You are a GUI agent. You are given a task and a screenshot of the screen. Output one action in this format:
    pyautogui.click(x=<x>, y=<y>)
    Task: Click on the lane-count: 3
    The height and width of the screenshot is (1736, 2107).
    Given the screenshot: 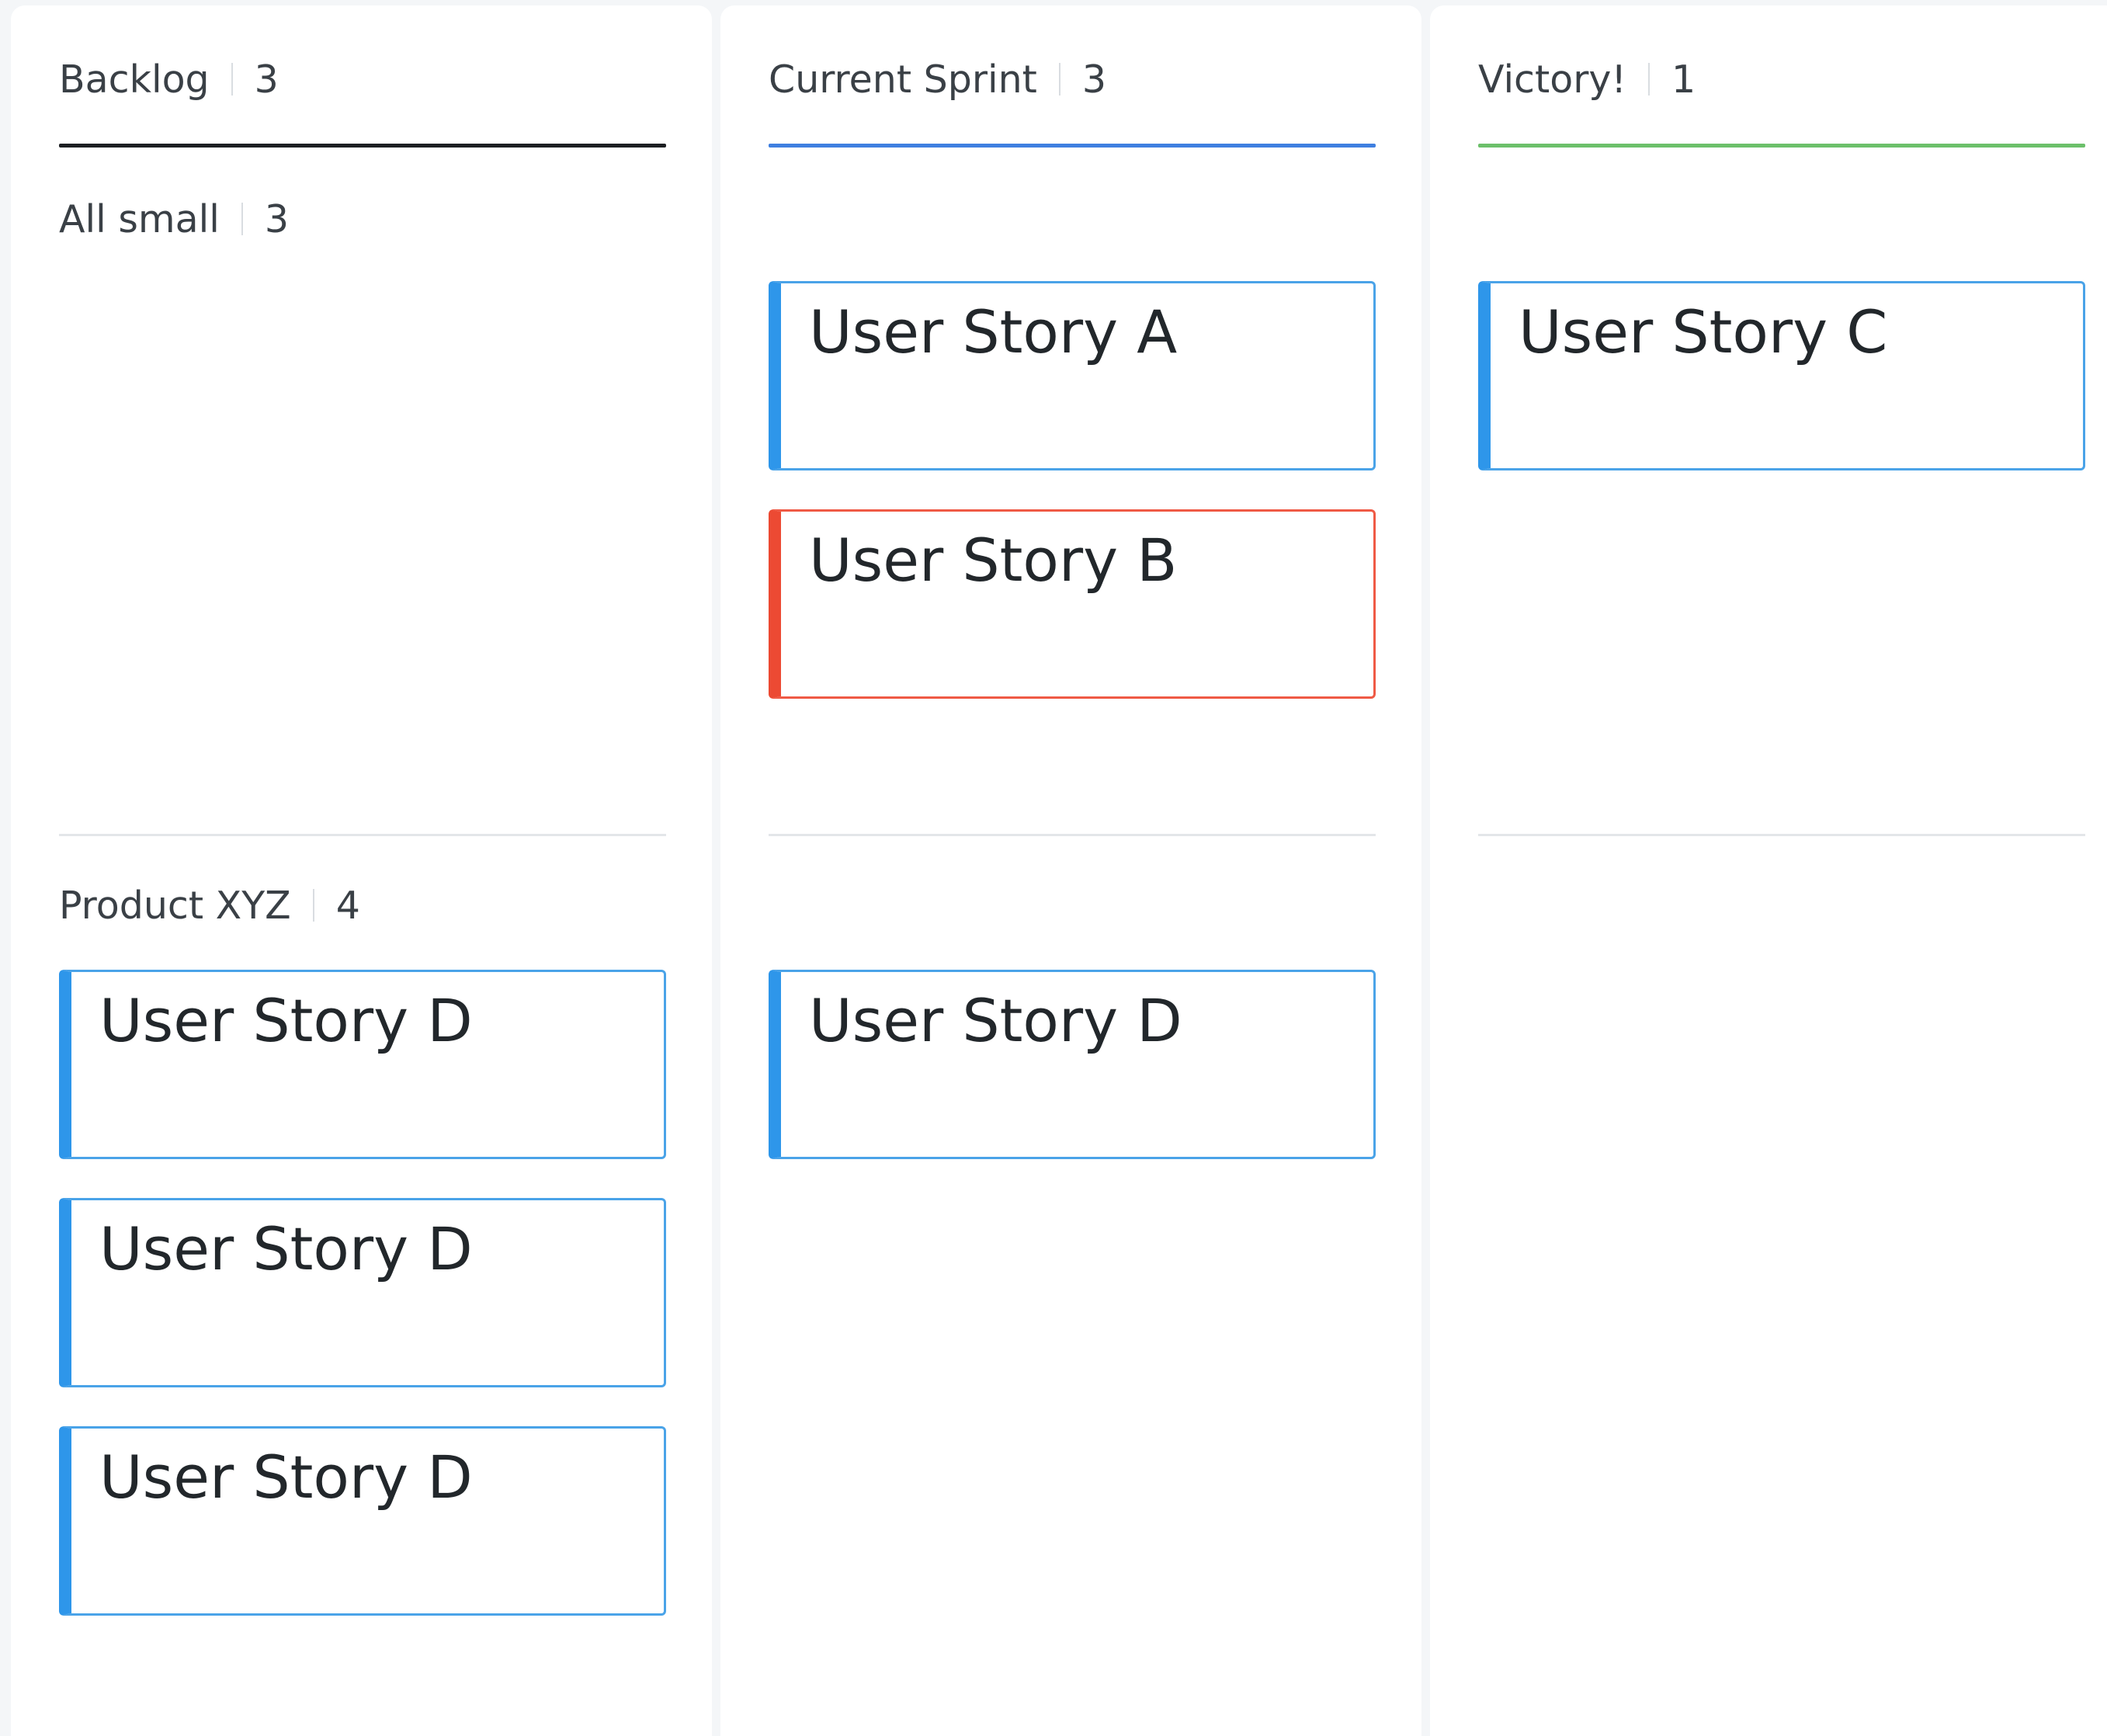 What is the action you would take?
    pyautogui.click(x=277, y=218)
    